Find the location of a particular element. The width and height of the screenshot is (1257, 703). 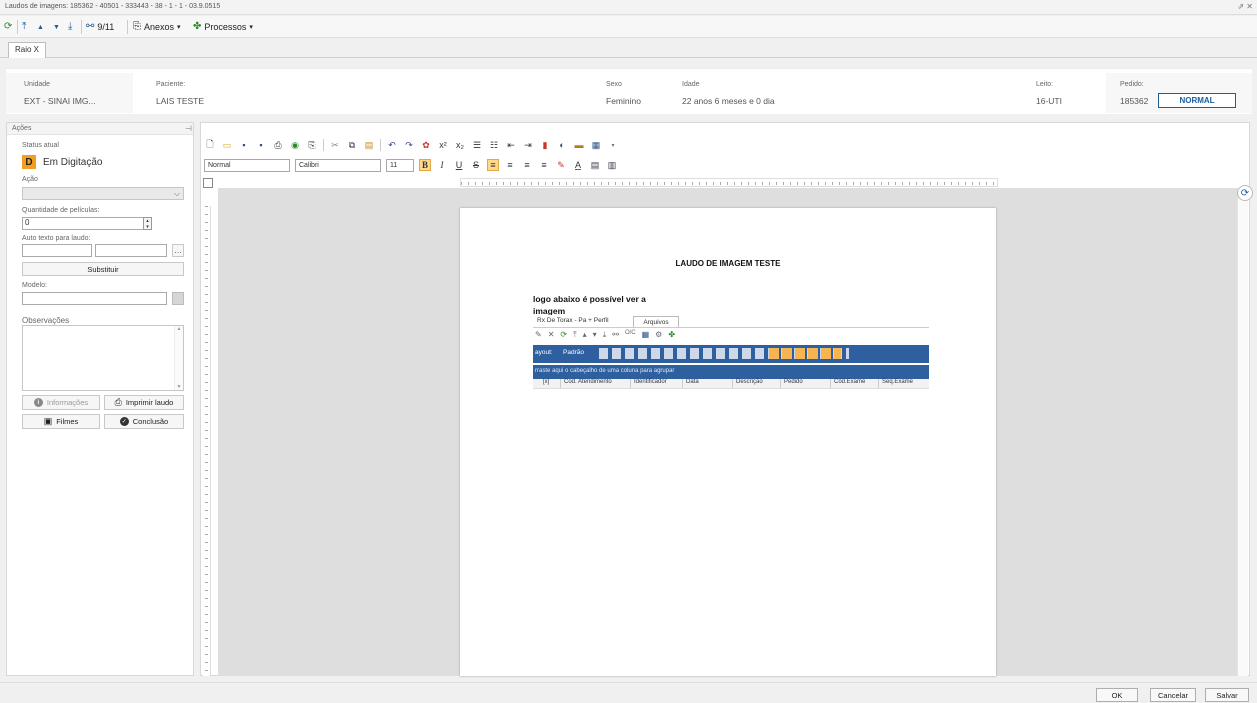

embed-highlight-buttons is located at coordinates (805, 353).